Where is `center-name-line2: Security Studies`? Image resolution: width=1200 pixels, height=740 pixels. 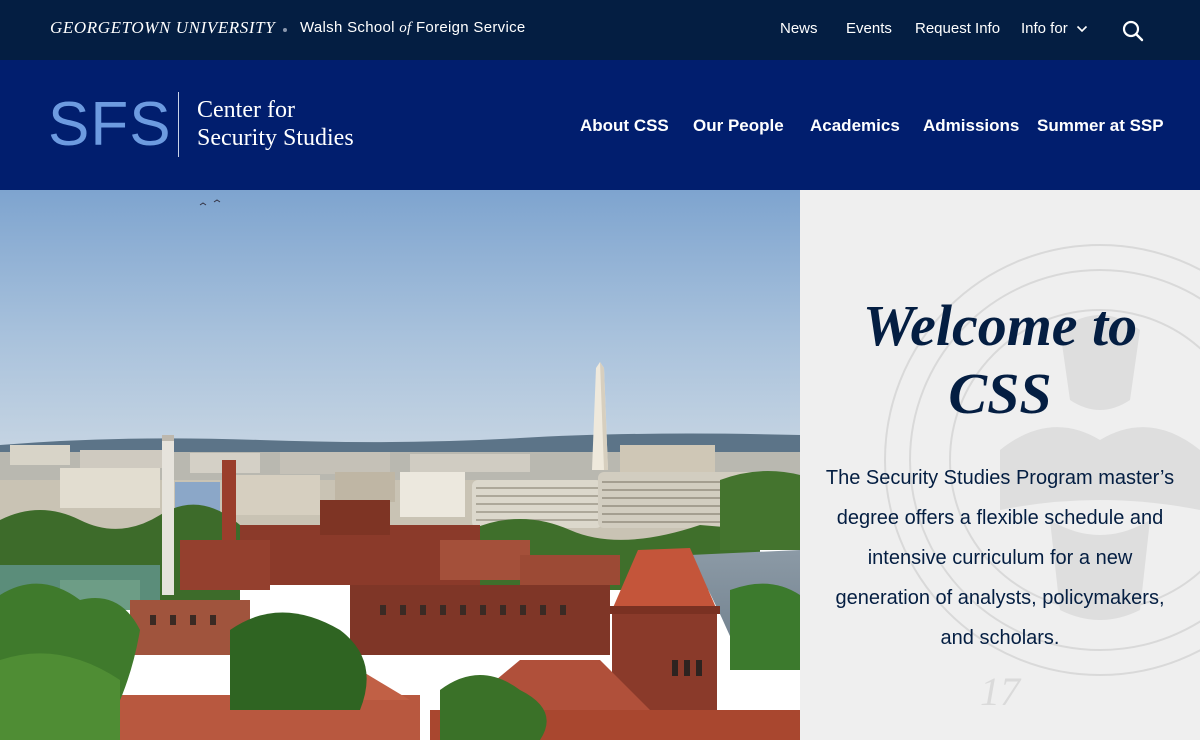 center-name-line2: Security Studies is located at coordinates (275, 138).